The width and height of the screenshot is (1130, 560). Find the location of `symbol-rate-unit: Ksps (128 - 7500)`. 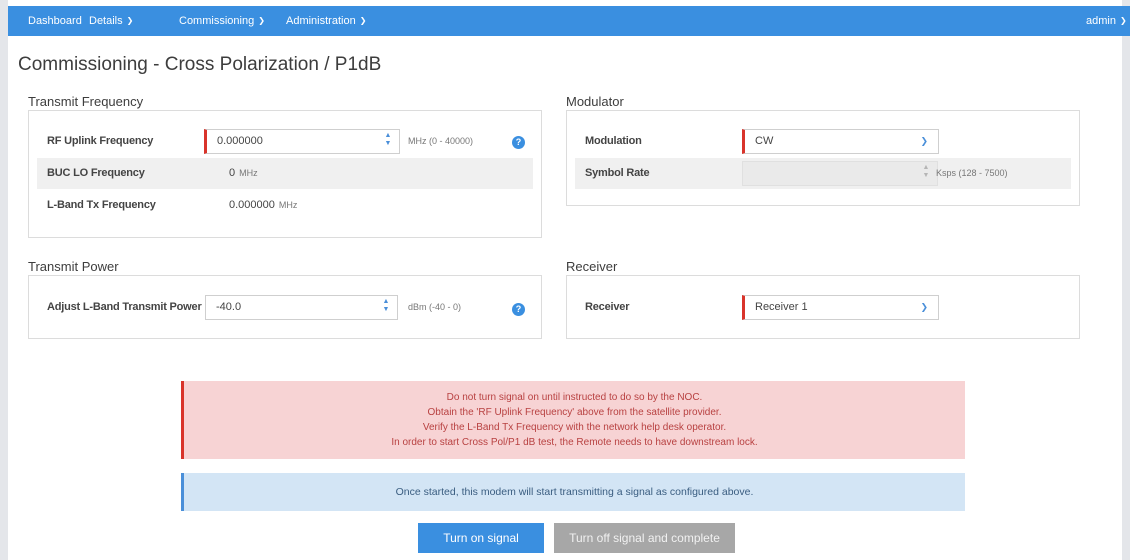

symbol-rate-unit: Ksps (128 - 7500) is located at coordinates (972, 173).